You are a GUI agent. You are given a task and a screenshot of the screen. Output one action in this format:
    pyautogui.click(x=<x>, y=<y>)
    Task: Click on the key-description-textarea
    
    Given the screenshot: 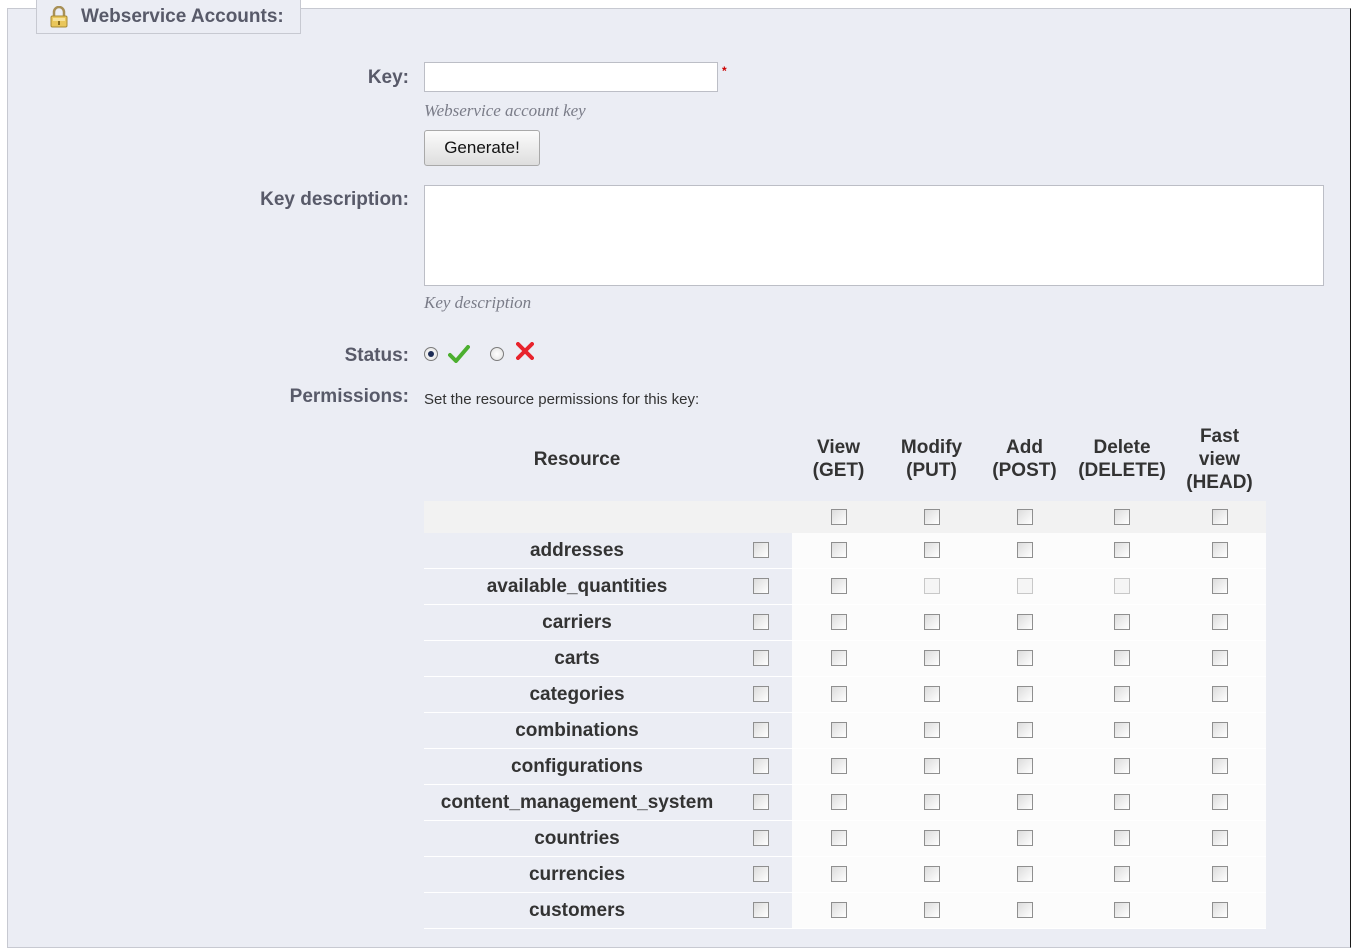 What is the action you would take?
    pyautogui.click(x=874, y=235)
    